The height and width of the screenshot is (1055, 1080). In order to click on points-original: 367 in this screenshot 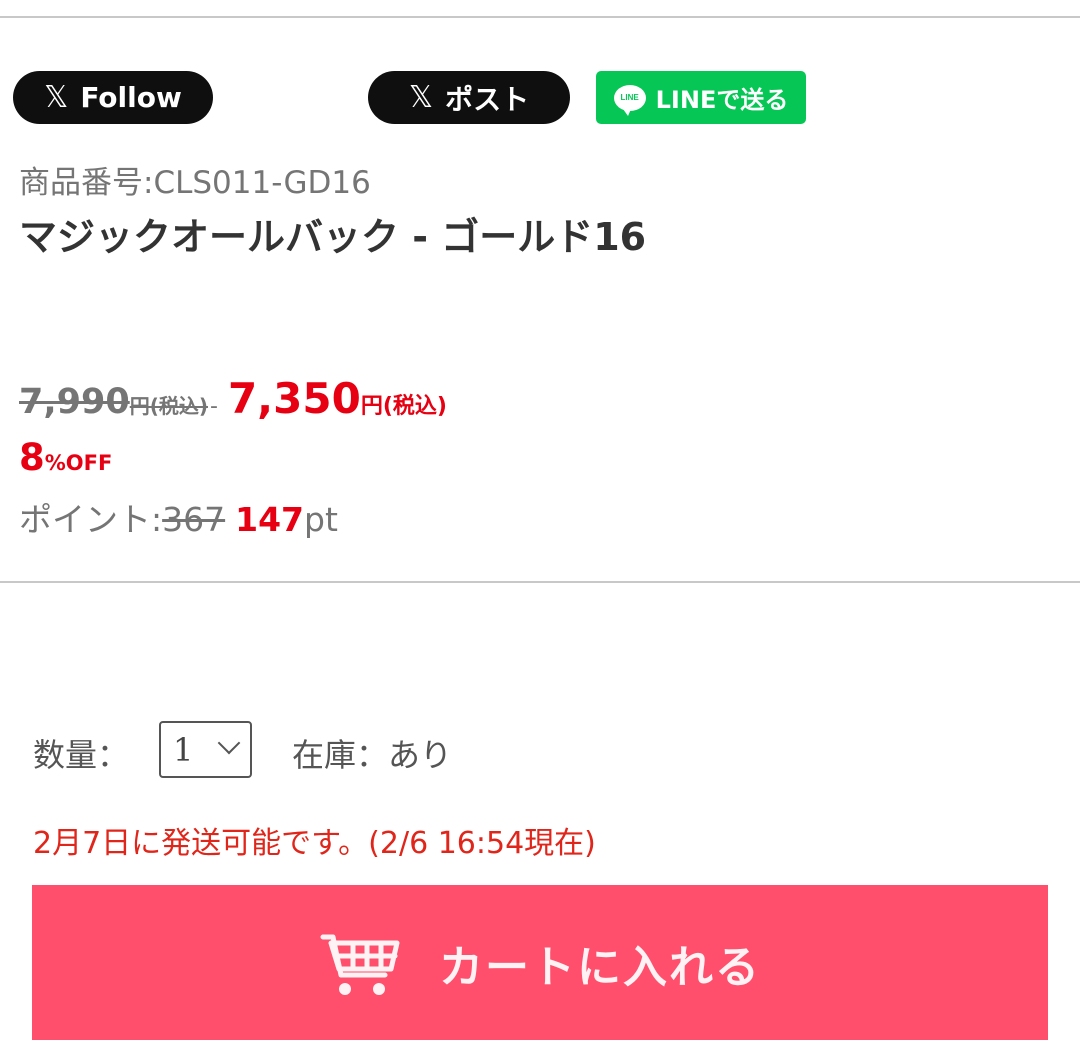, I will do `click(194, 519)`.